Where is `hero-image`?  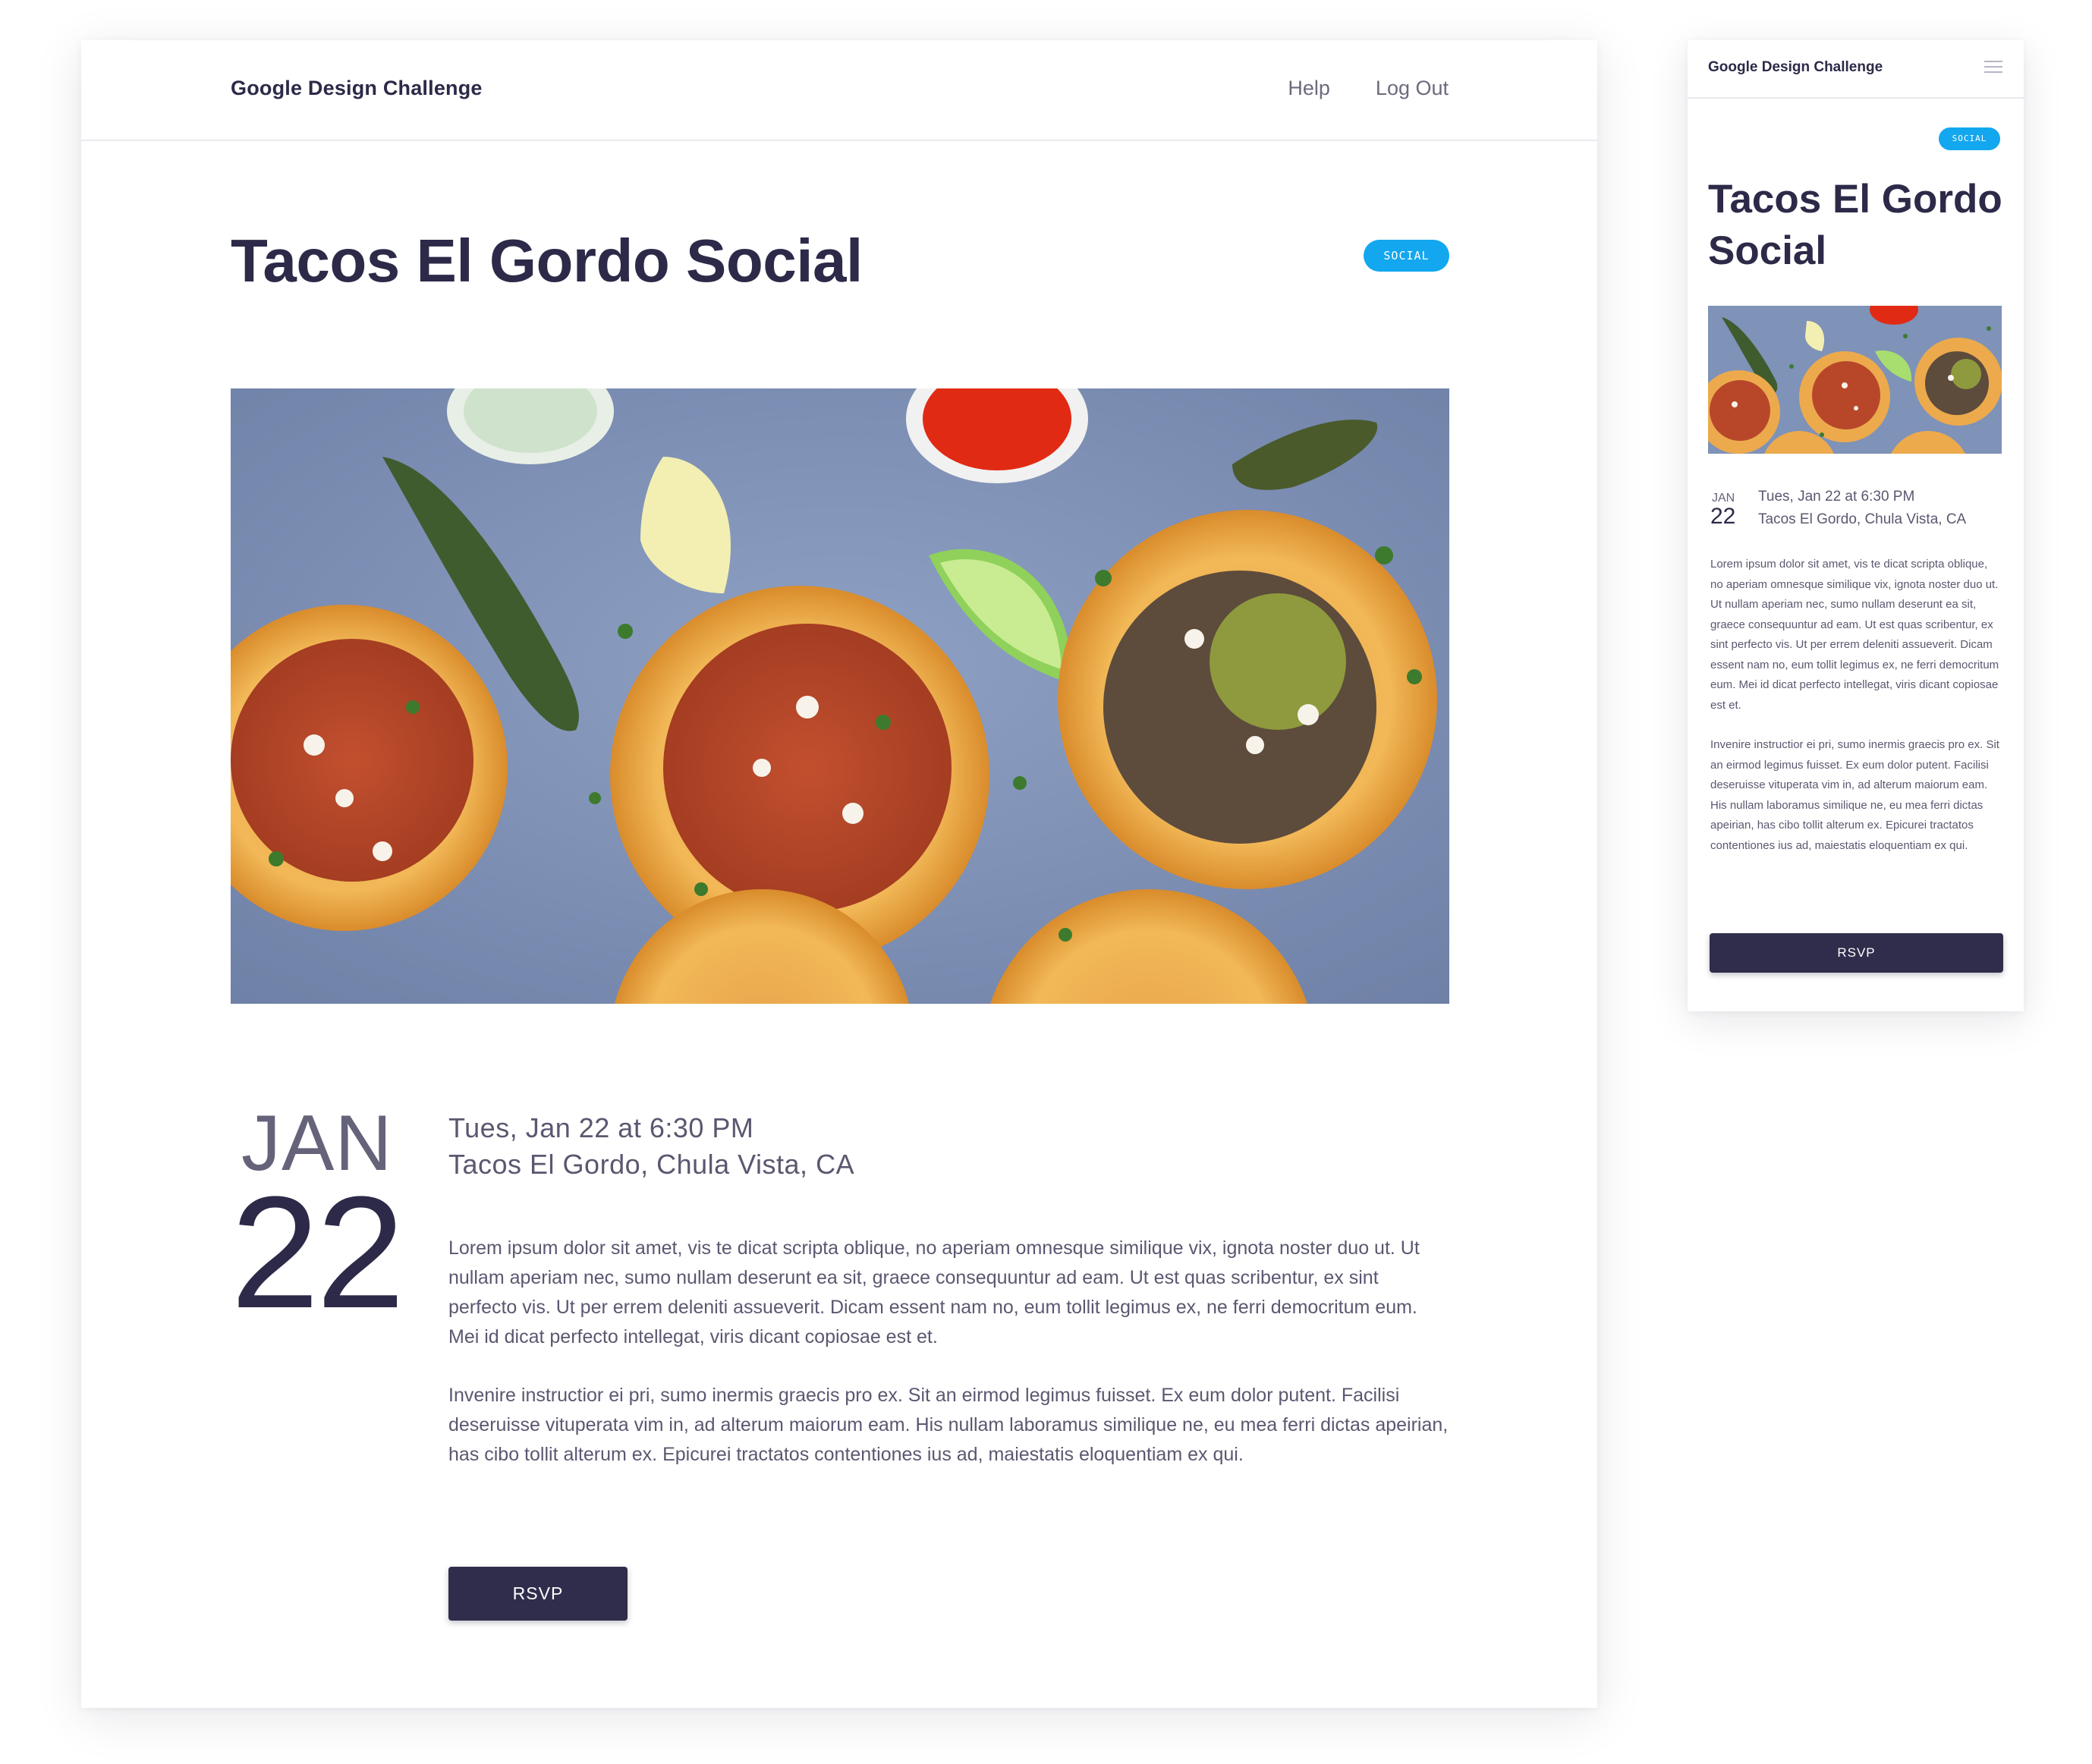
hero-image is located at coordinates (1855, 380).